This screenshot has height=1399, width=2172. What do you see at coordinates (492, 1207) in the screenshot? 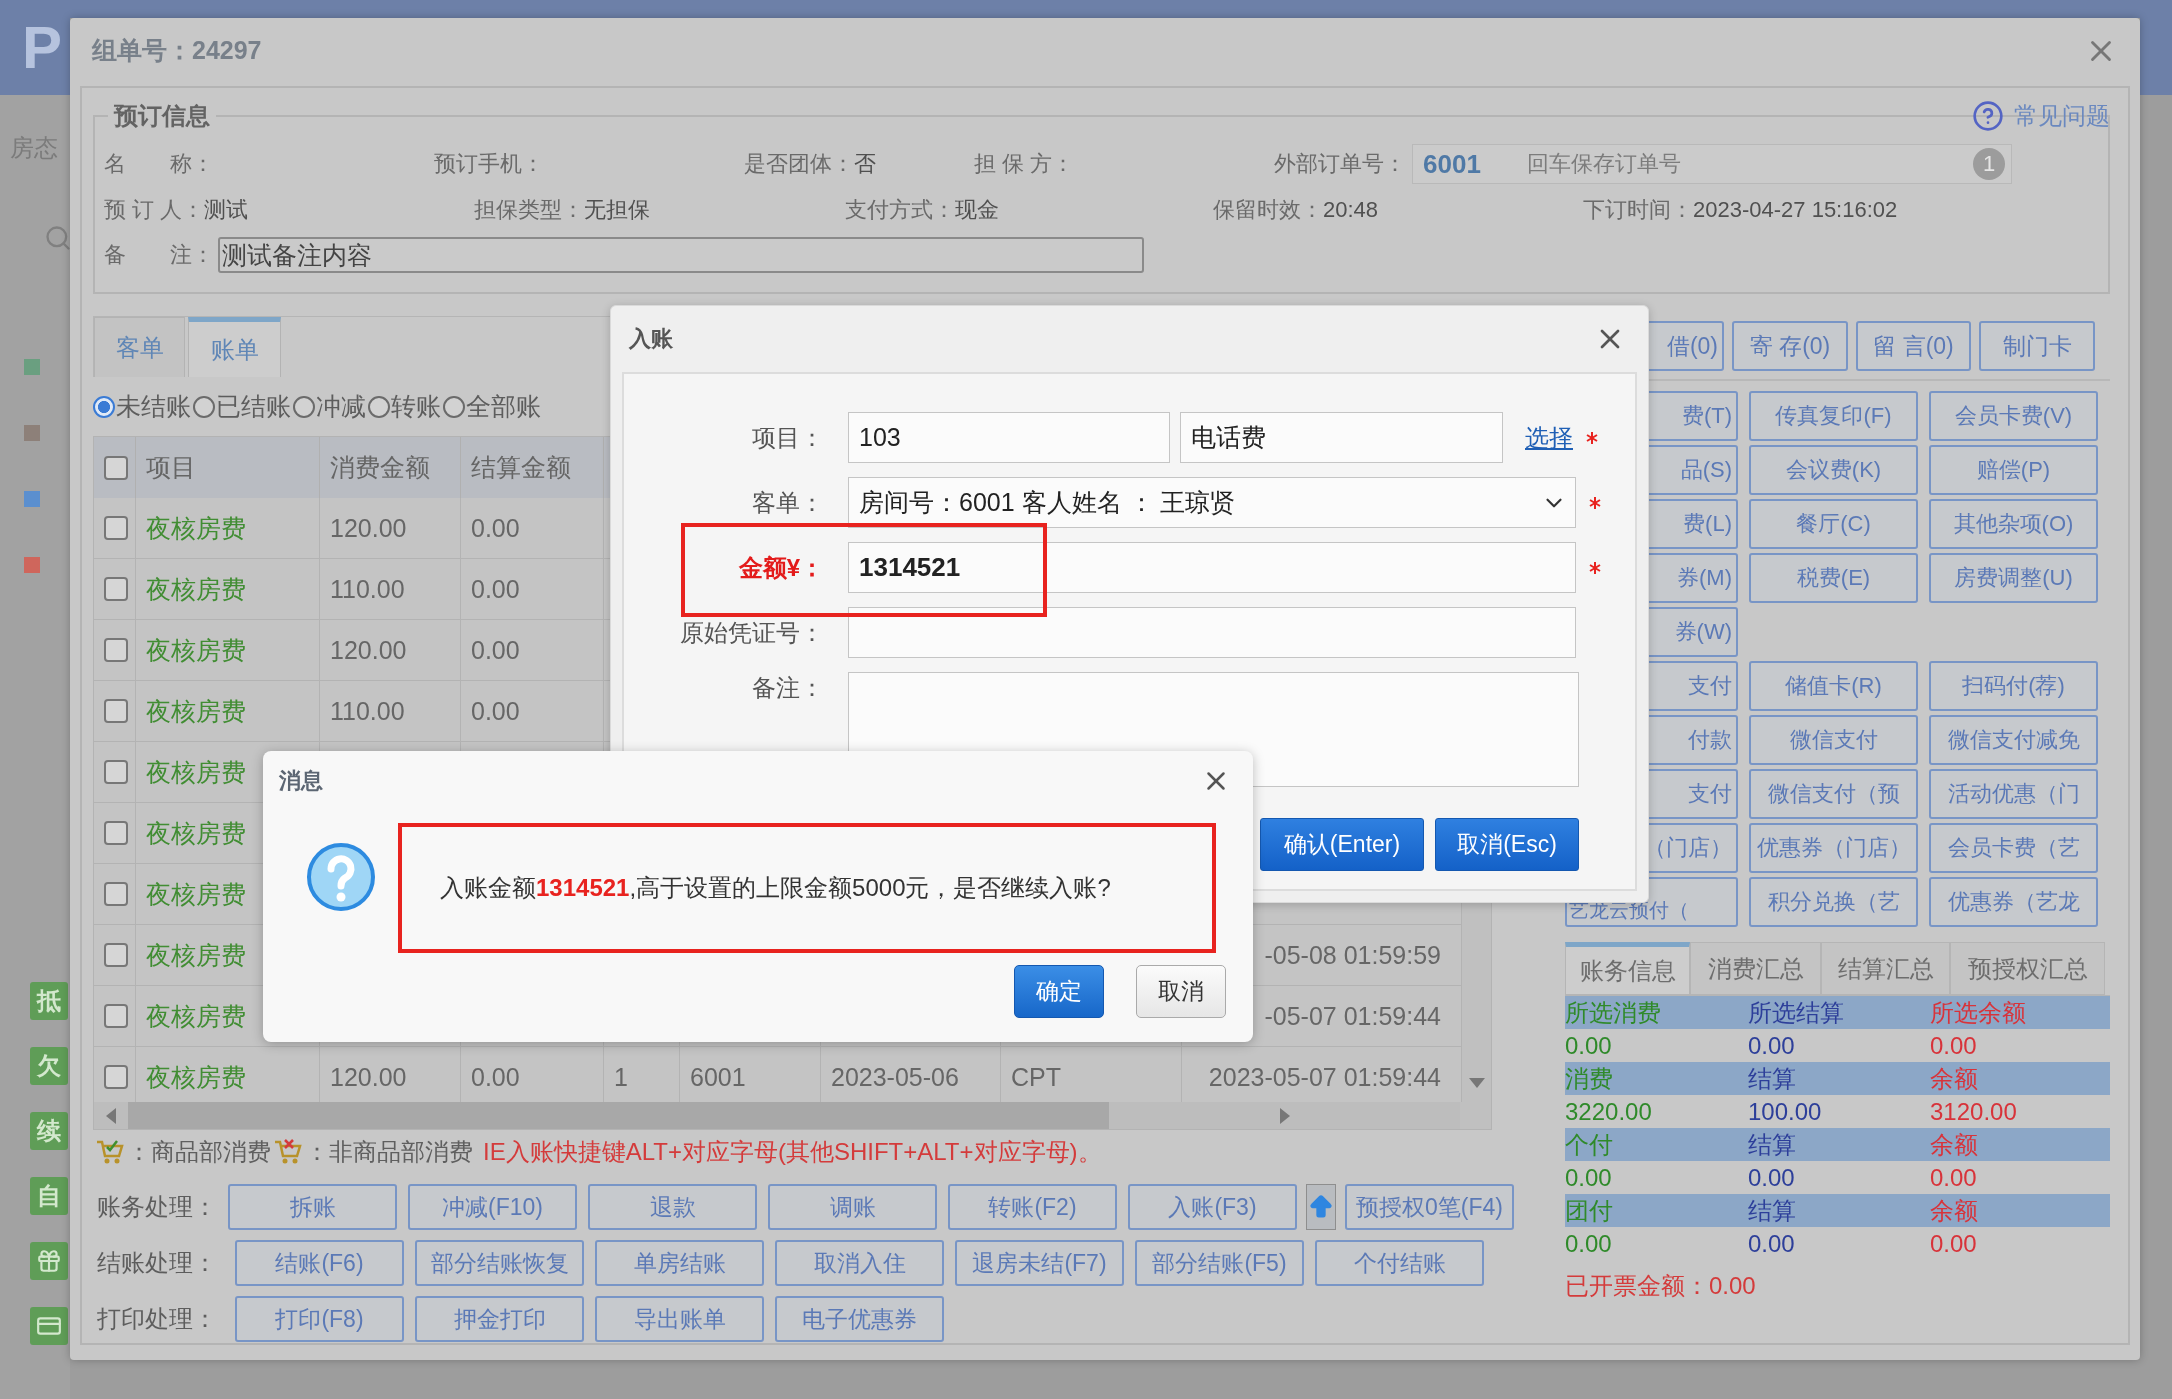
I see `action-button: 冲减(F10)` at bounding box center [492, 1207].